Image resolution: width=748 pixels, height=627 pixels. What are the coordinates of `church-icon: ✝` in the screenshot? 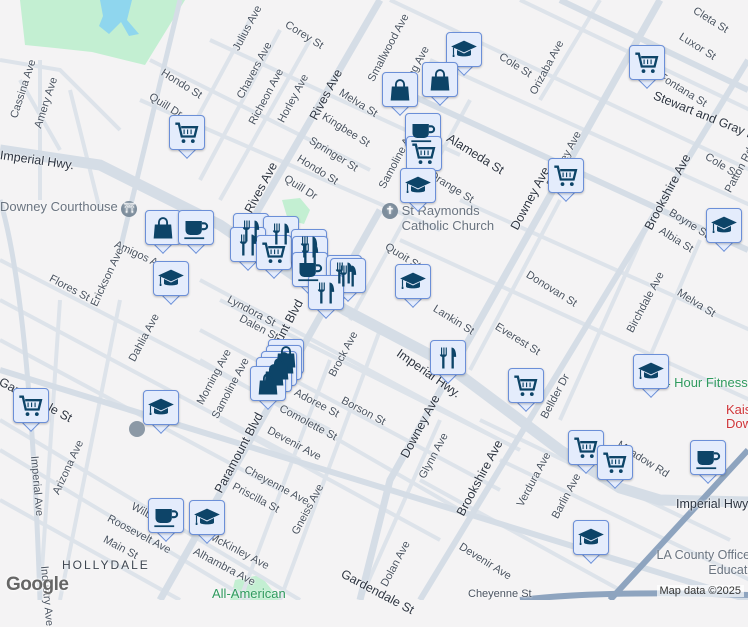 It's located at (390, 211).